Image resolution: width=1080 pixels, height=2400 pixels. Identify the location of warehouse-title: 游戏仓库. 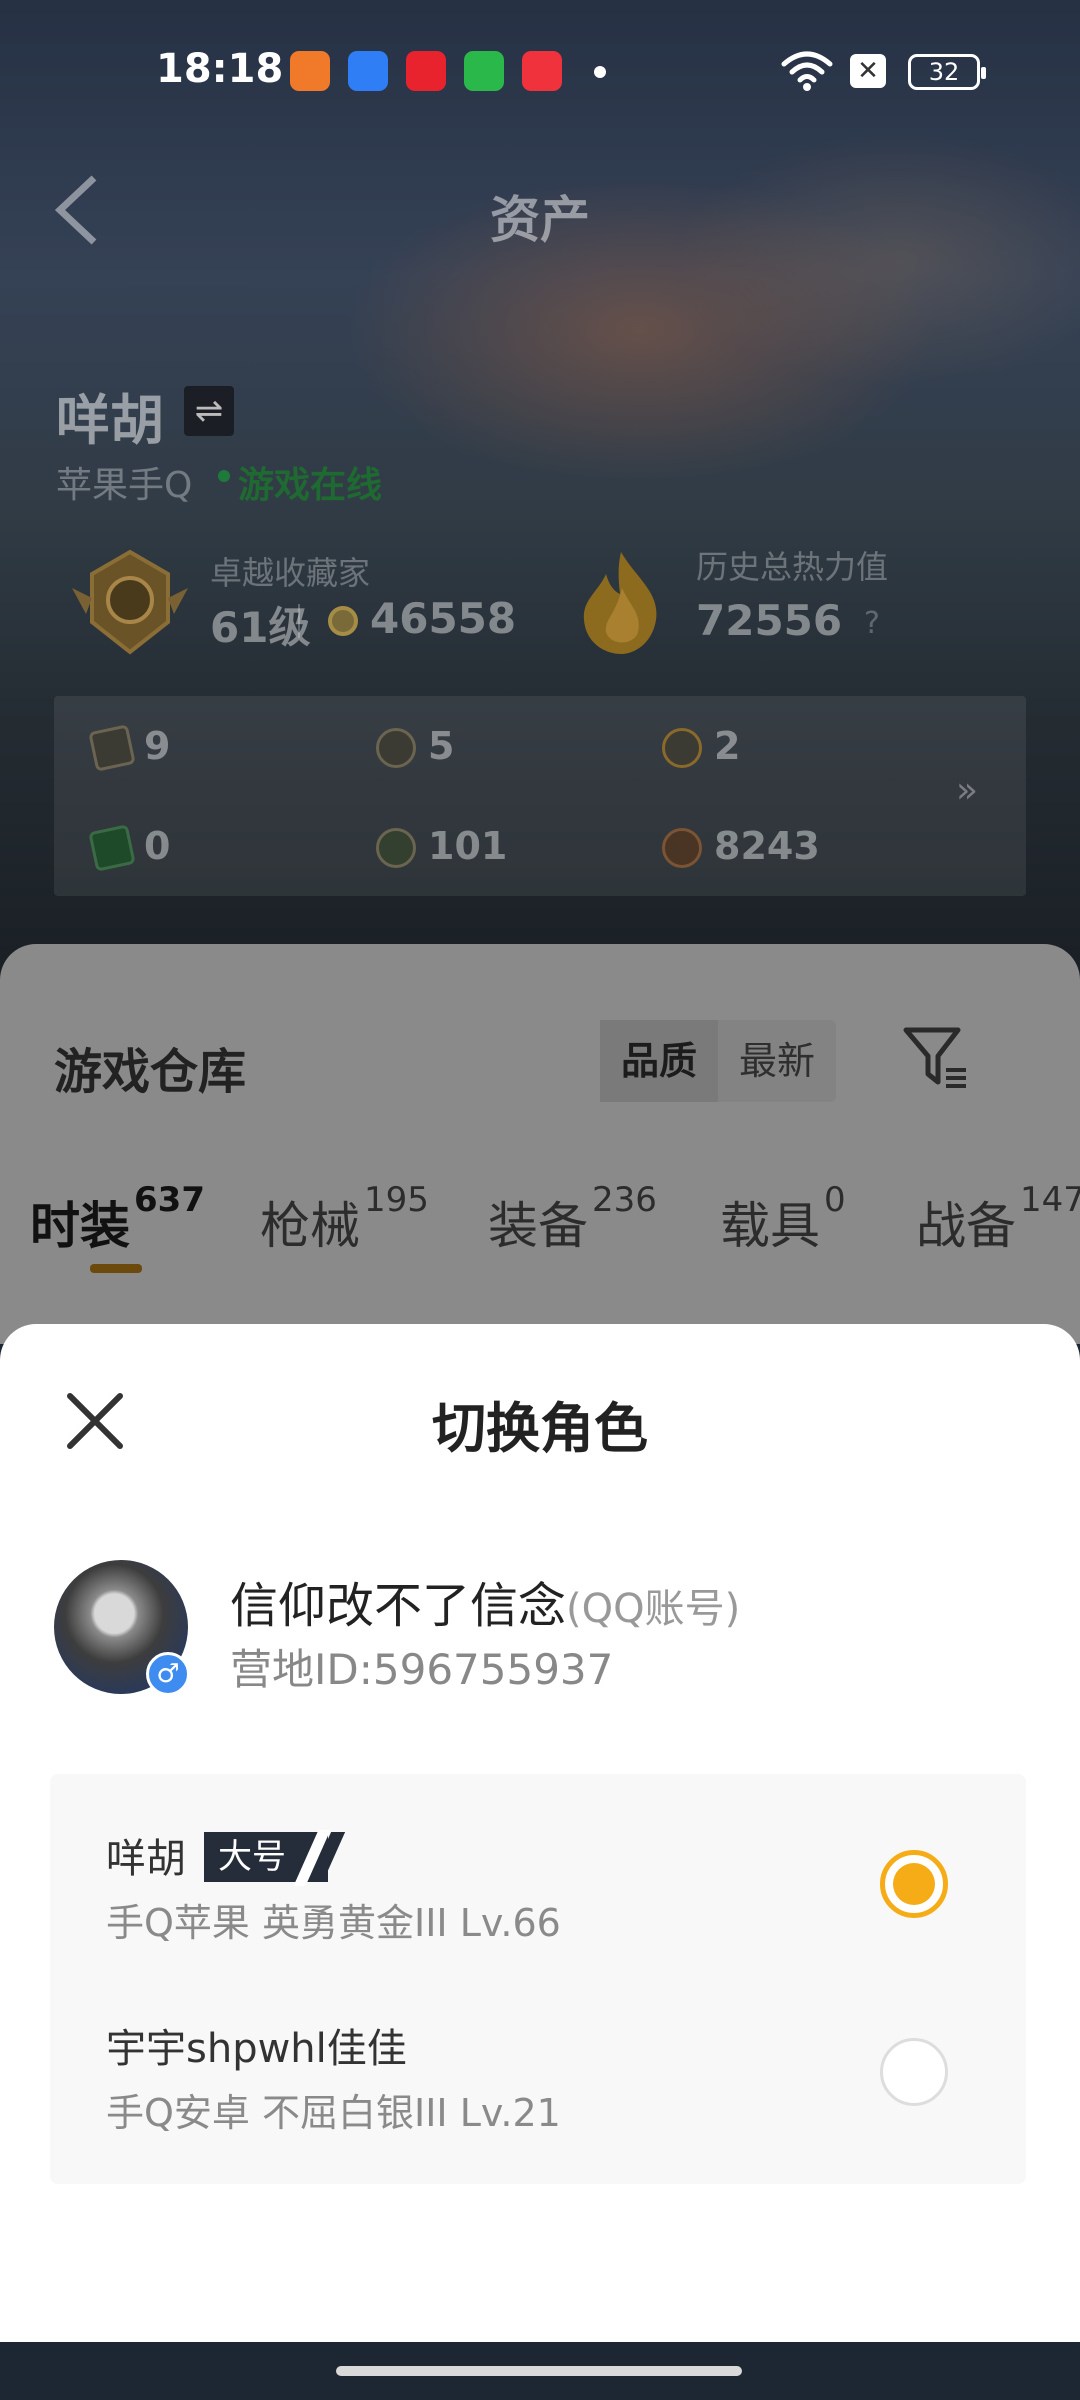
(150, 1072).